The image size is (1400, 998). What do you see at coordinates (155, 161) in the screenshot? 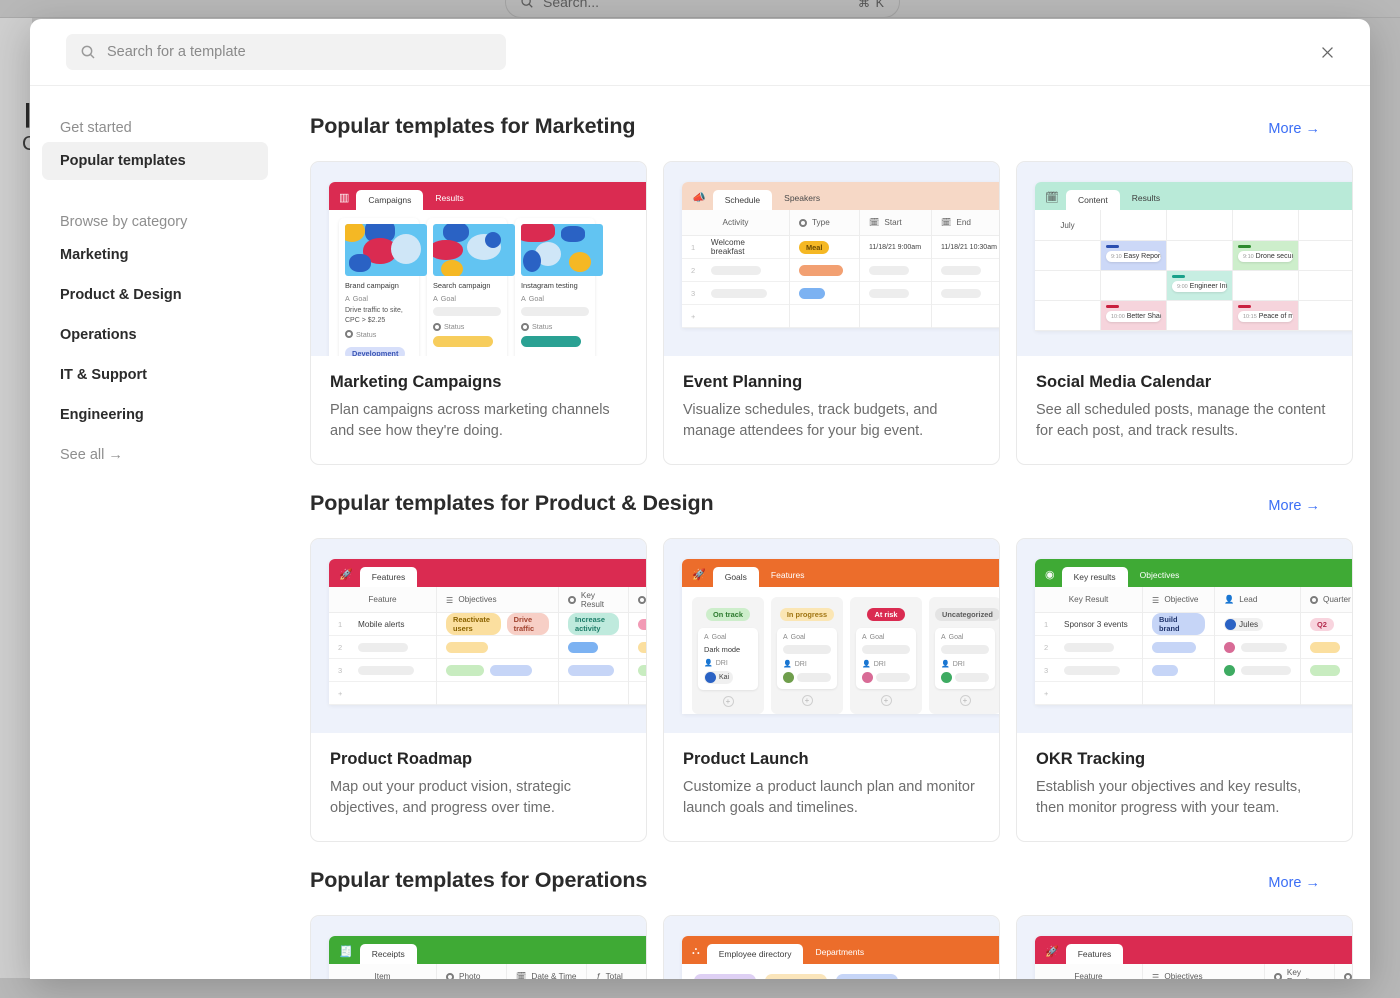
I see `sidebar-item-popular-templates: Popular templates` at bounding box center [155, 161].